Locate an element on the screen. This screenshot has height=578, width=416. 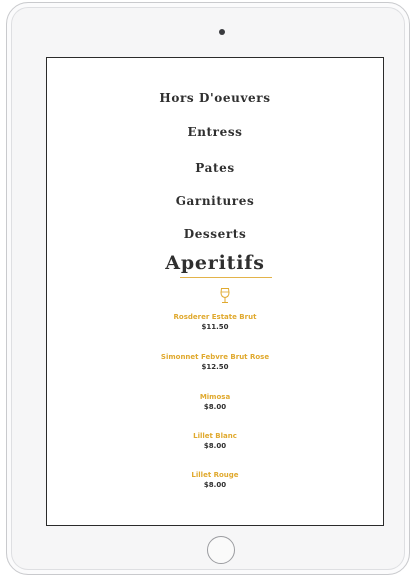
category-desserts: Desserts is located at coordinates (215, 234).